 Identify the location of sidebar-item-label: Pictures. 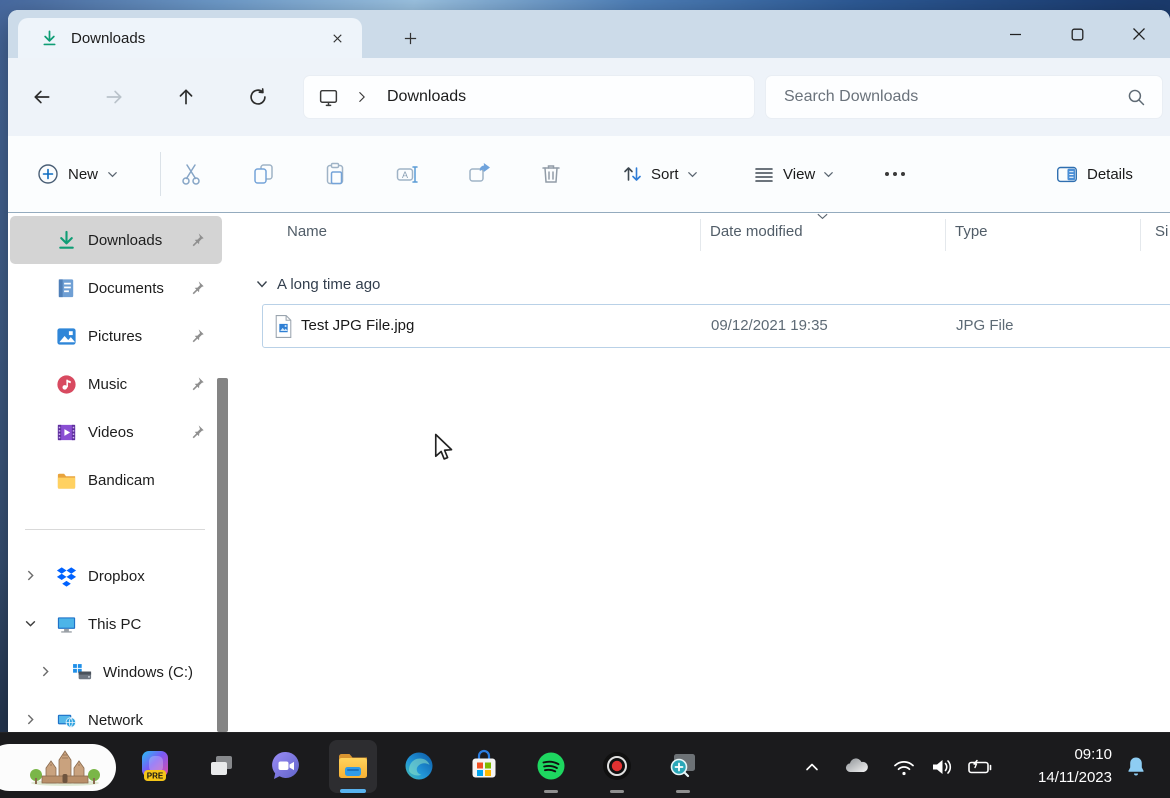
(115, 336).